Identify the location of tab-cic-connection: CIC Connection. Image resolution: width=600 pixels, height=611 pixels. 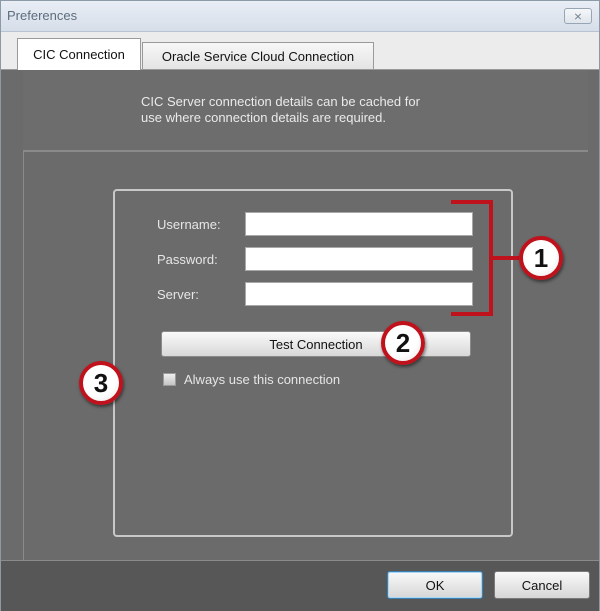
(79, 54).